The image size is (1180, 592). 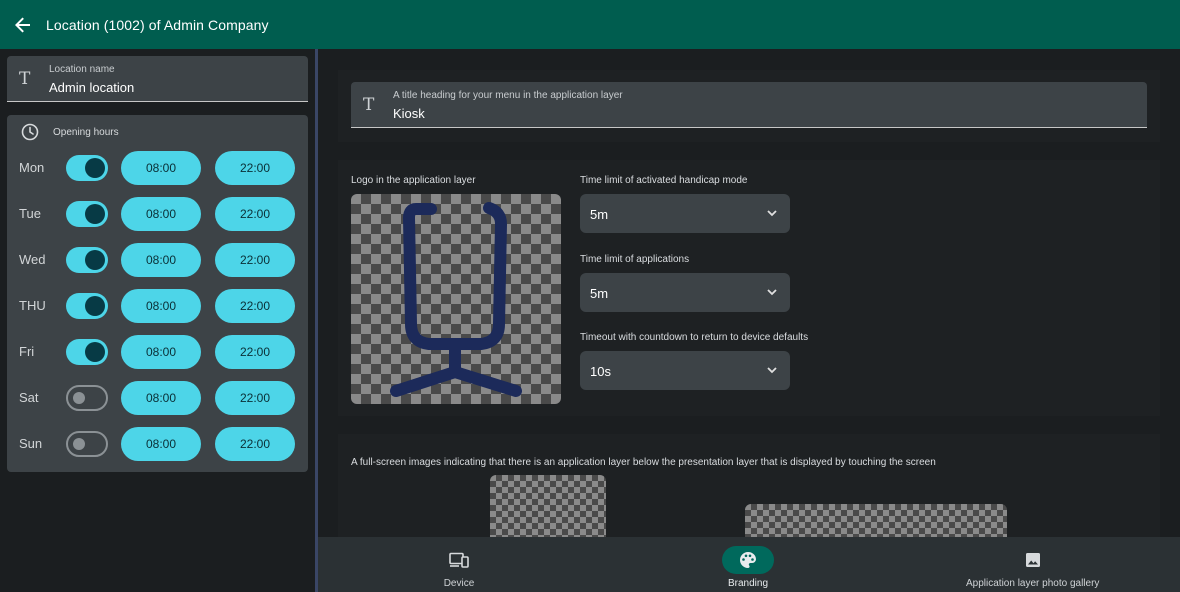 What do you see at coordinates (1033, 583) in the screenshot?
I see `nav-label: Application layer photo gallery` at bounding box center [1033, 583].